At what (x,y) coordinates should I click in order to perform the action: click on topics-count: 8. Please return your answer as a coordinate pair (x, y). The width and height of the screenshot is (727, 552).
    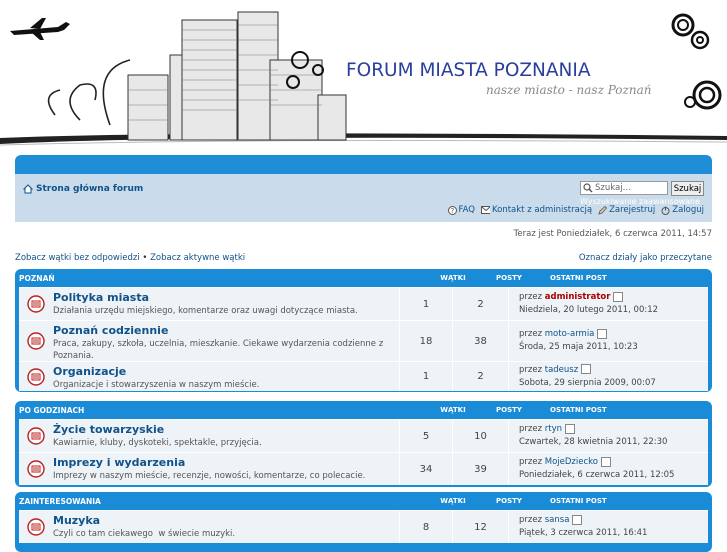
    Looking at the image, I should click on (426, 527).